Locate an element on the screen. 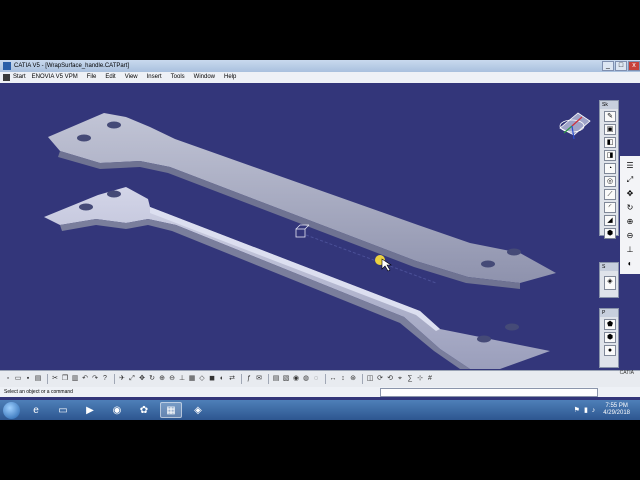 The image size is (640, 480). copy-icon: ❐ is located at coordinates (65, 379).